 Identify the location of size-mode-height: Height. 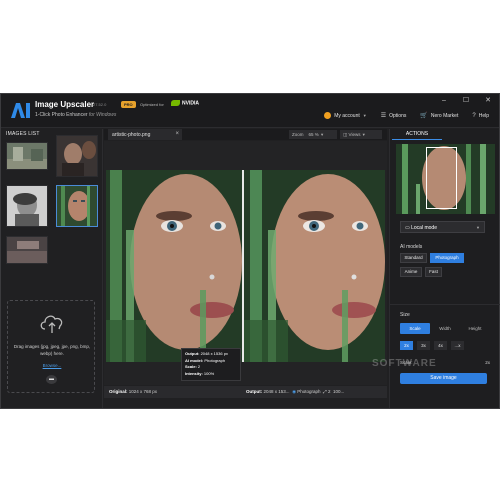
(475, 328).